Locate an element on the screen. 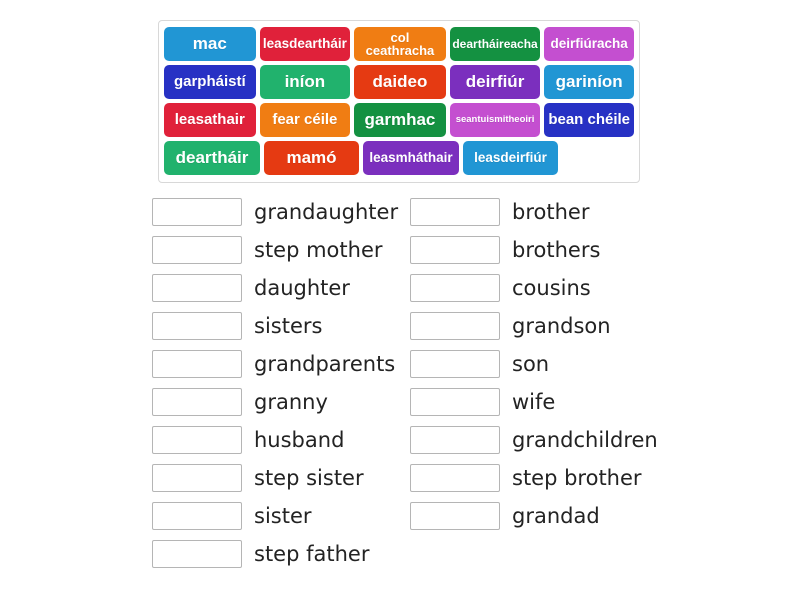  answer-row: grandad is located at coordinates (539, 516).